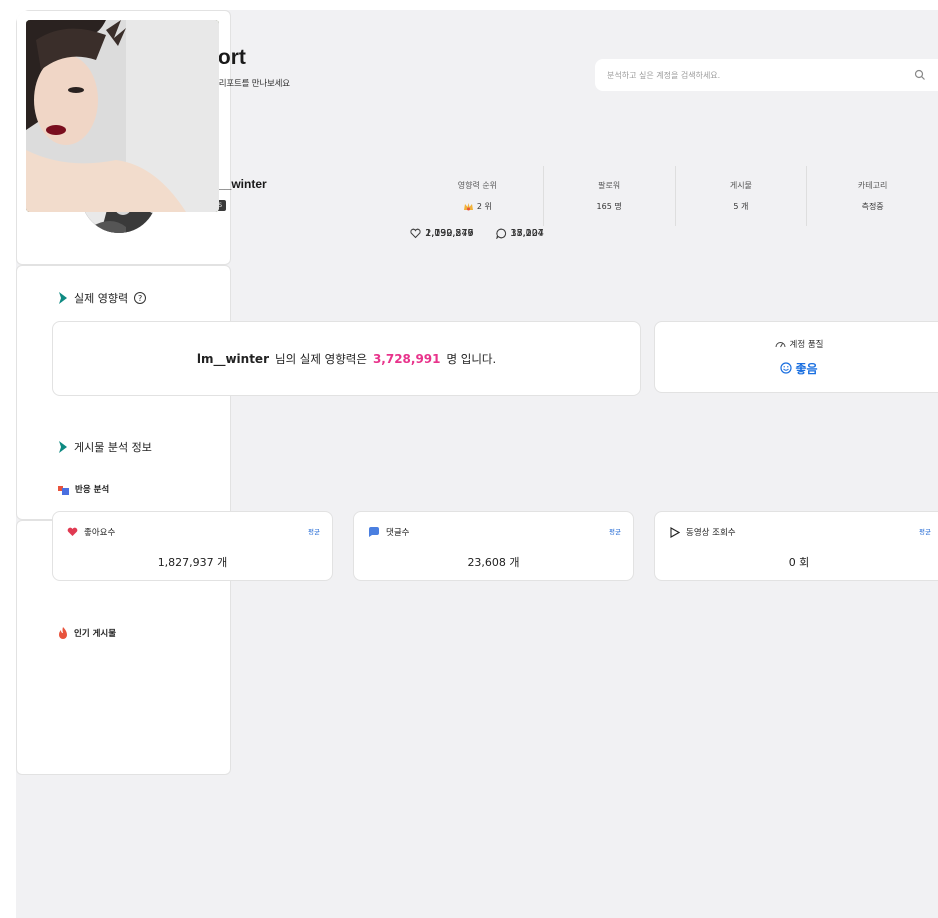 The width and height of the screenshot is (938, 918). I want to click on metric-head: 좋아요수, so click(91, 532).